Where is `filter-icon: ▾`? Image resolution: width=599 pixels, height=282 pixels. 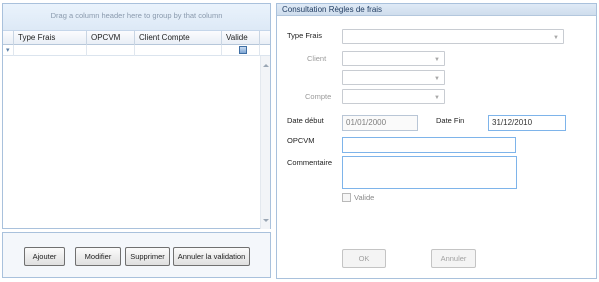 filter-icon: ▾ is located at coordinates (8, 50).